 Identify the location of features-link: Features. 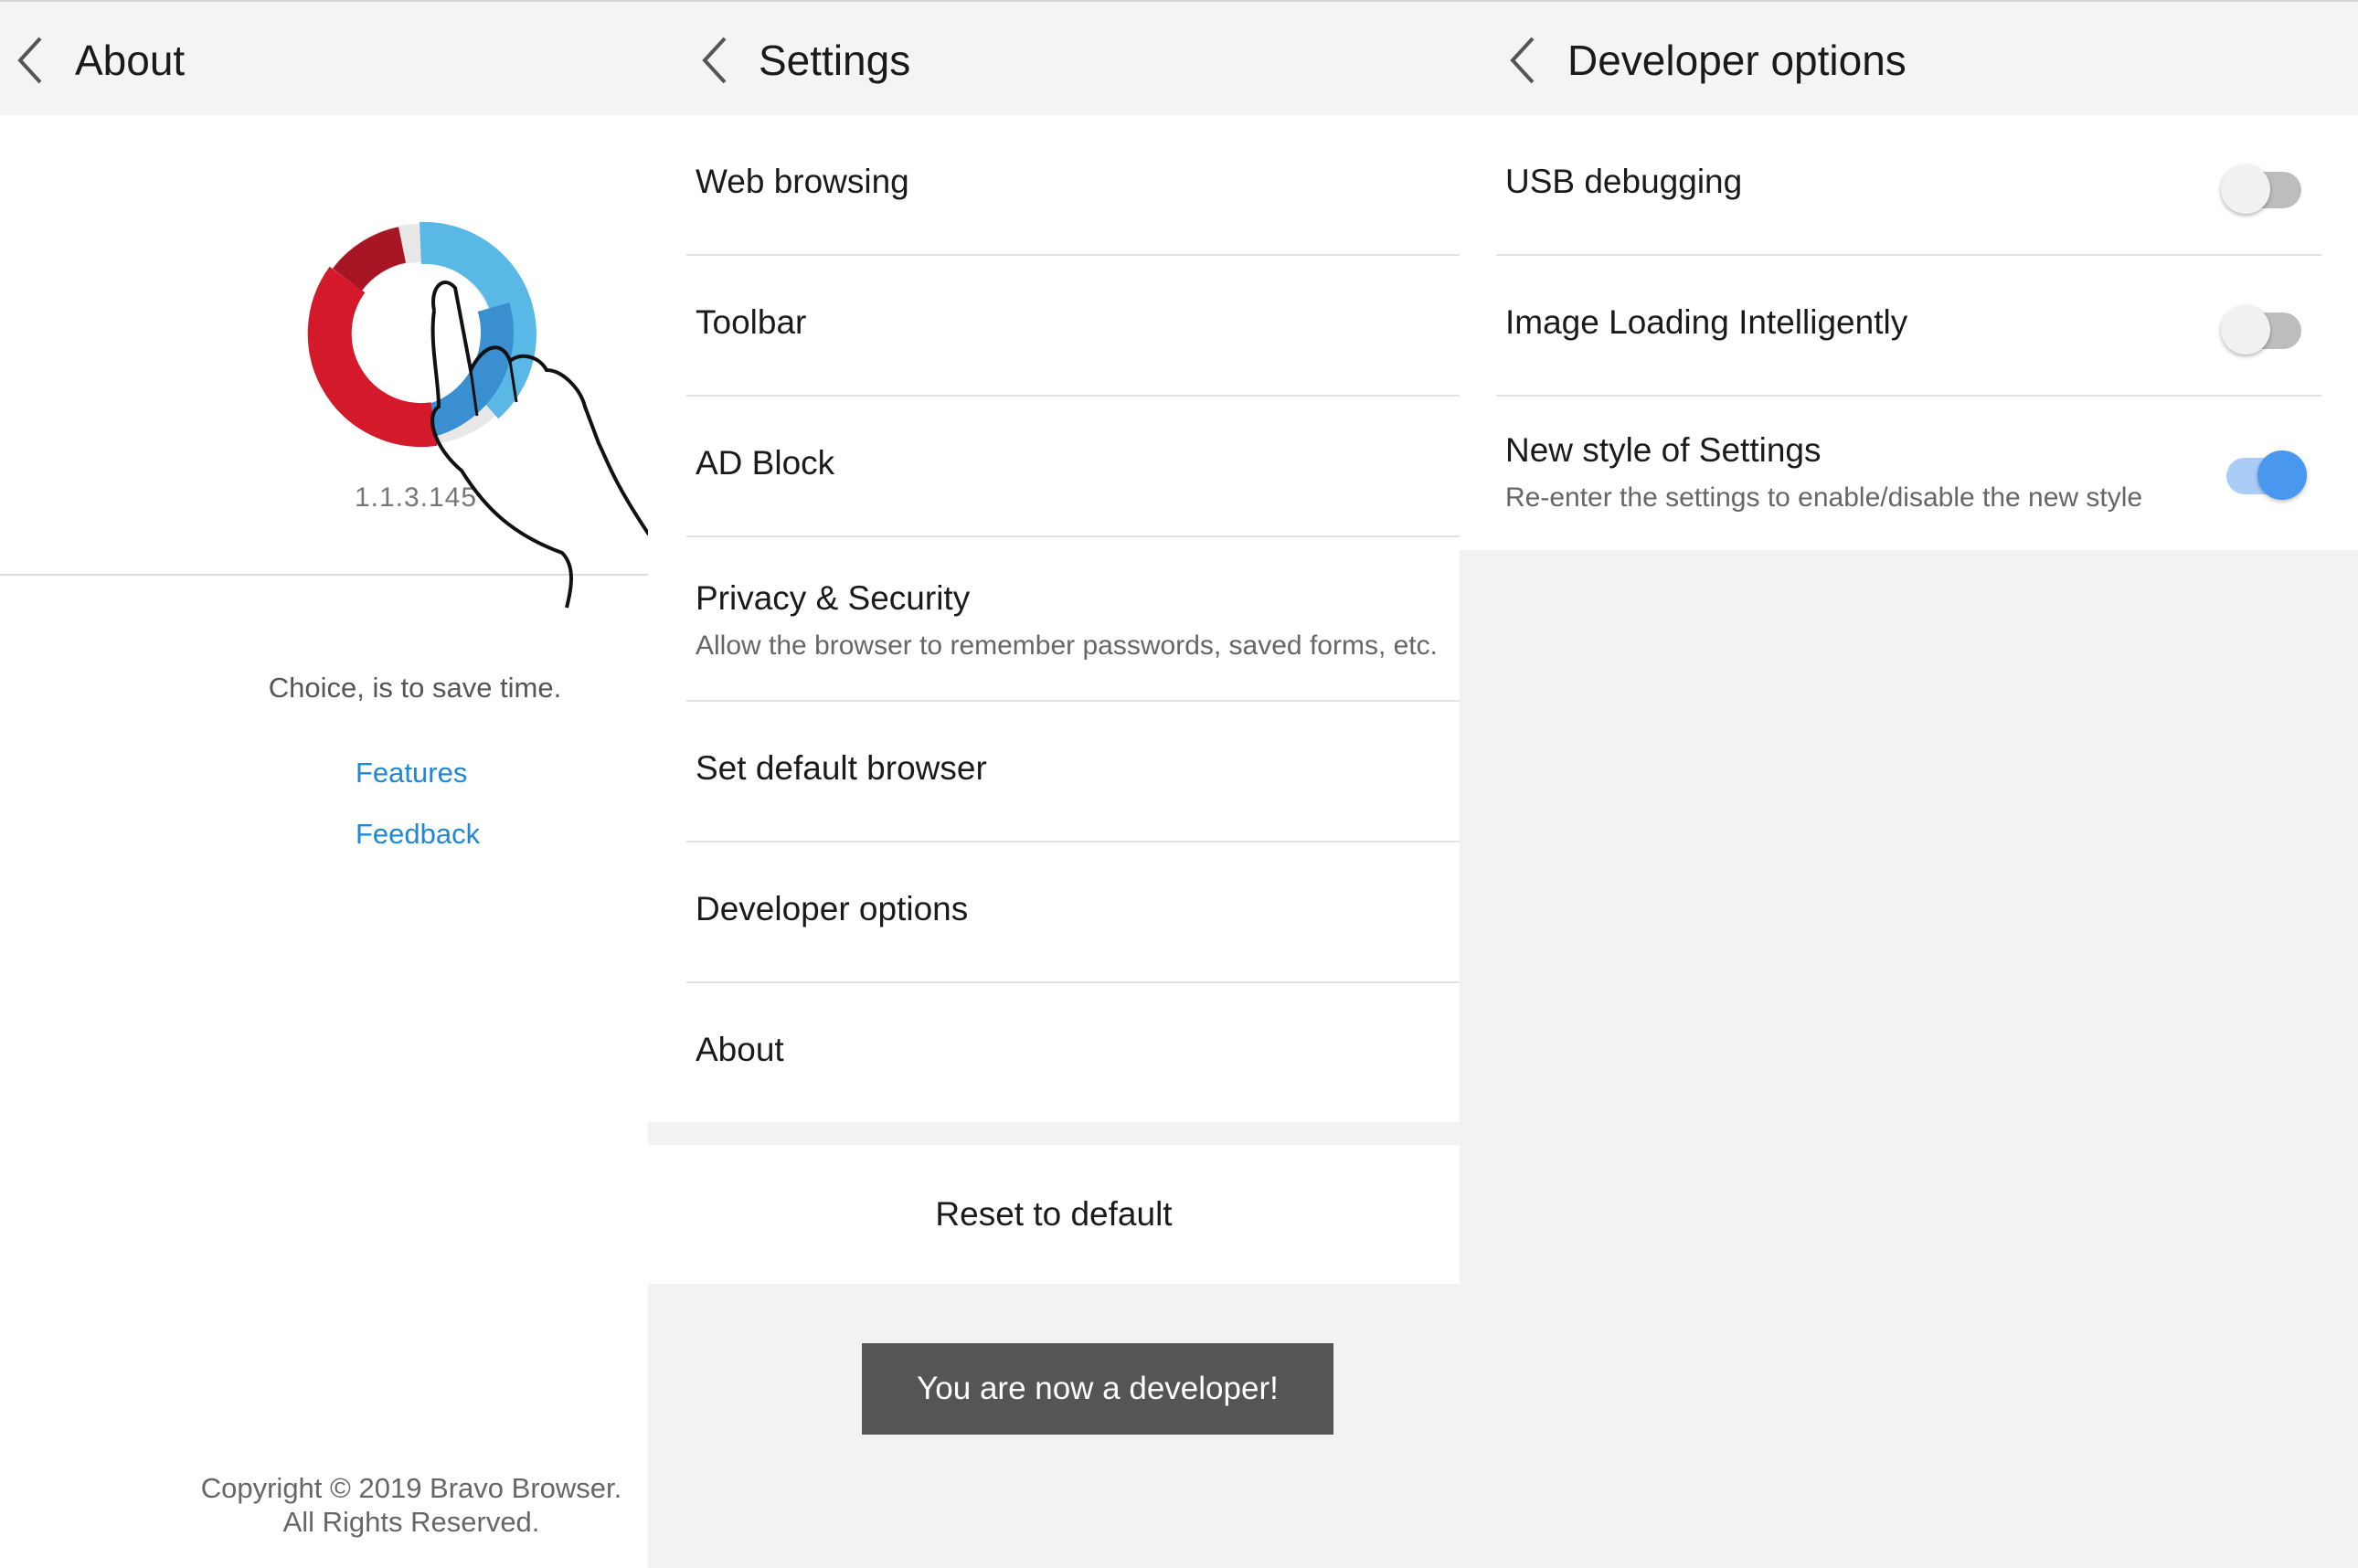
(411, 773).